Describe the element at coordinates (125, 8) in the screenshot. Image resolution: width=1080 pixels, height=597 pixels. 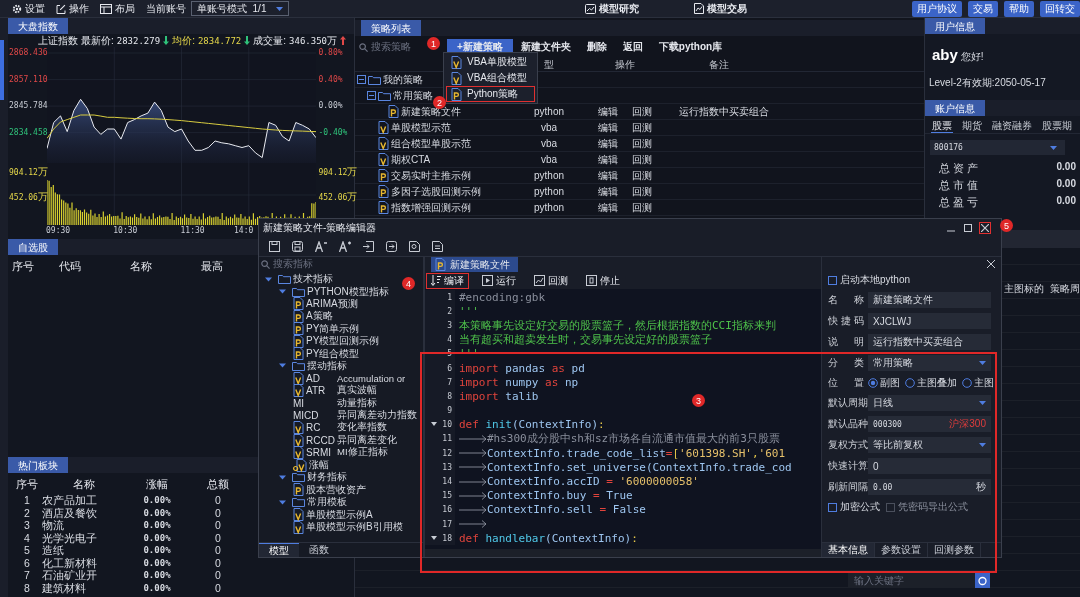
I see `menu-item: 布局` at that location.